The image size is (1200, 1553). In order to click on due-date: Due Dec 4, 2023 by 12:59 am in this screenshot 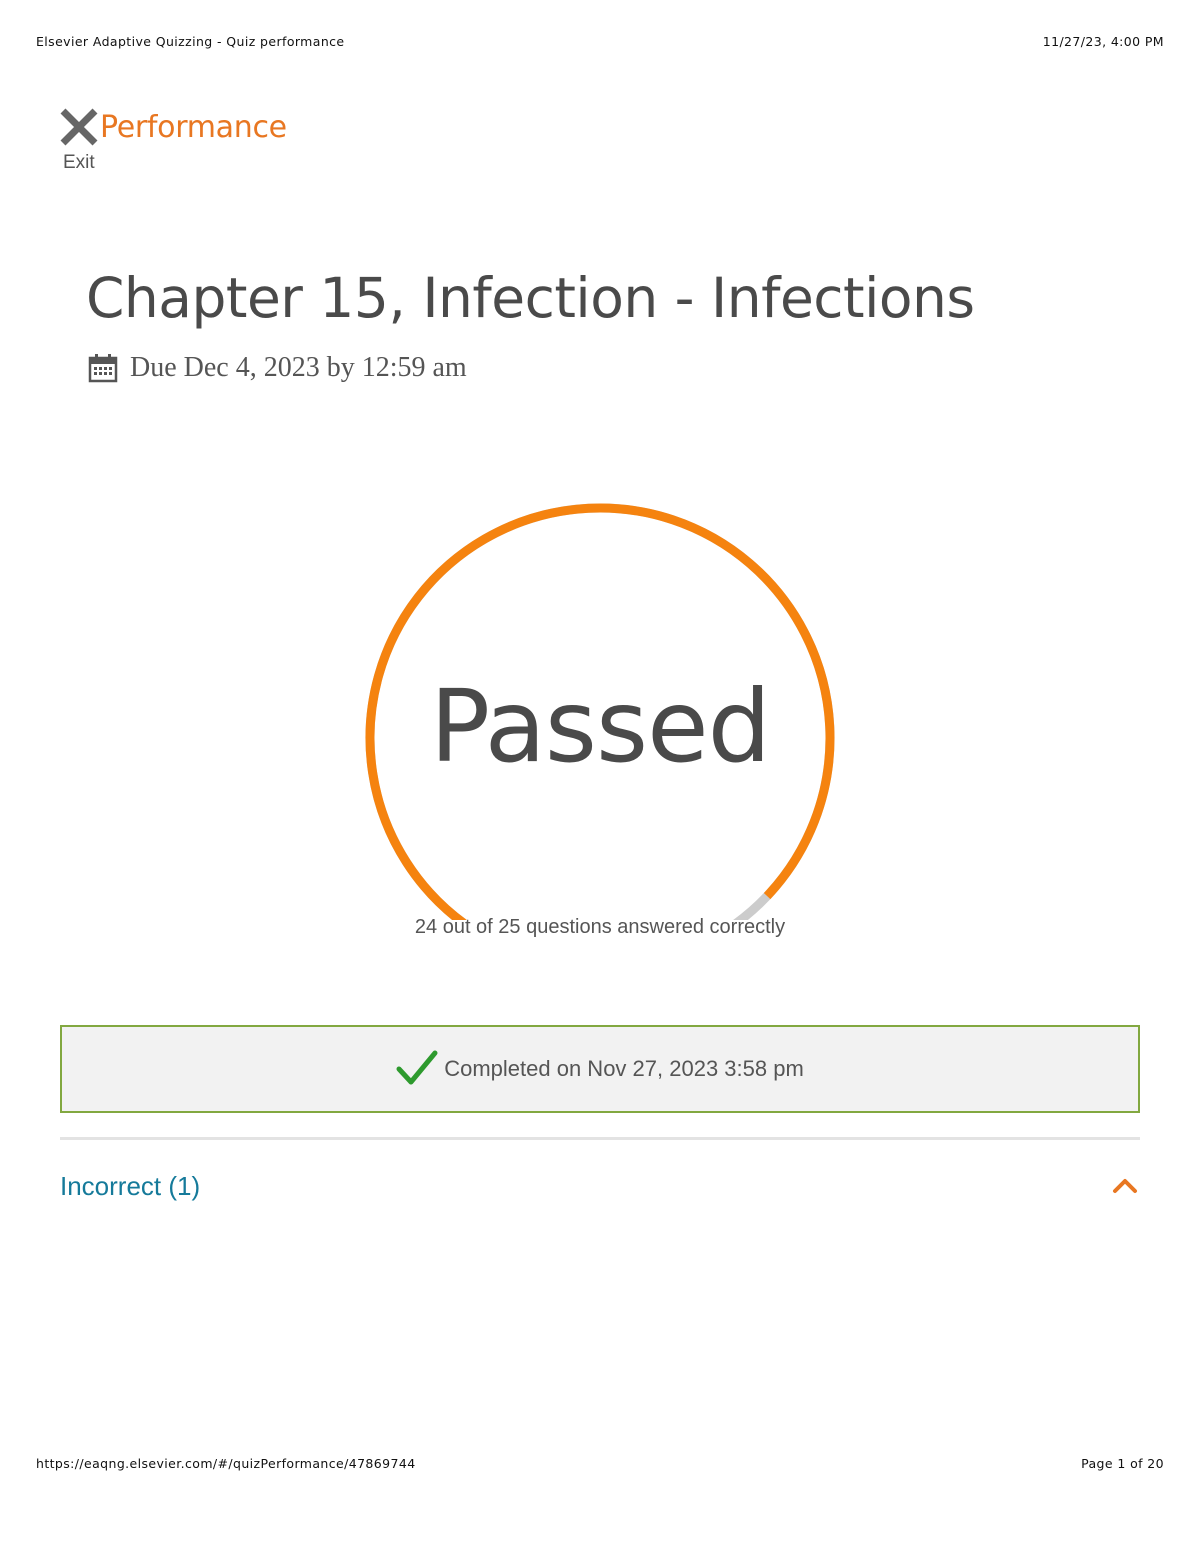, I will do `click(277, 368)`.